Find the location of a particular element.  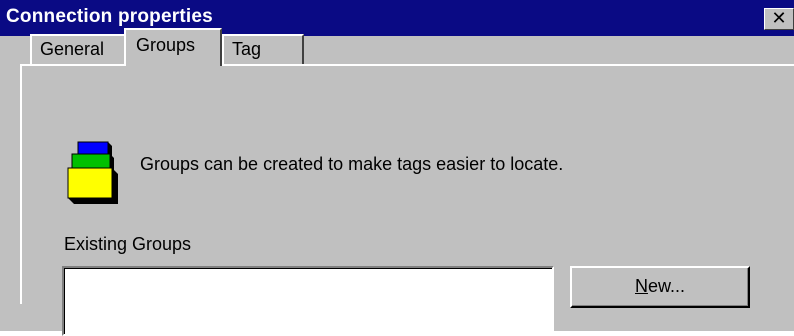

existing-groups-list is located at coordinates (308, 301).